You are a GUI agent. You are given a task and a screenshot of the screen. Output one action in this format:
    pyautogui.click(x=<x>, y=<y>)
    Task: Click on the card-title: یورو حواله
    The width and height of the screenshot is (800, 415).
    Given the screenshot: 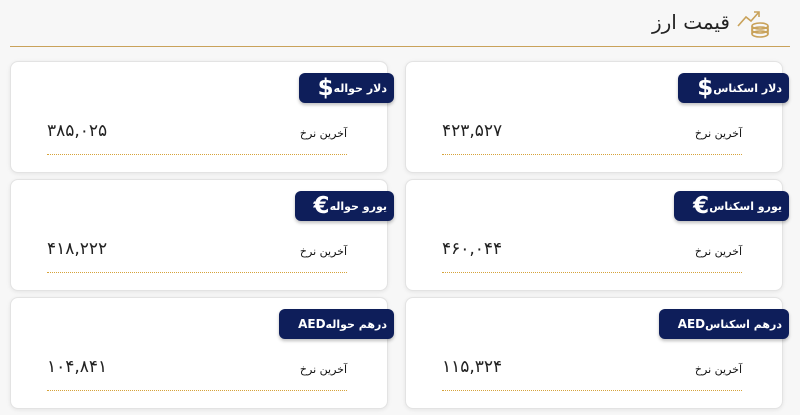 What is the action you would take?
    pyautogui.click(x=358, y=206)
    